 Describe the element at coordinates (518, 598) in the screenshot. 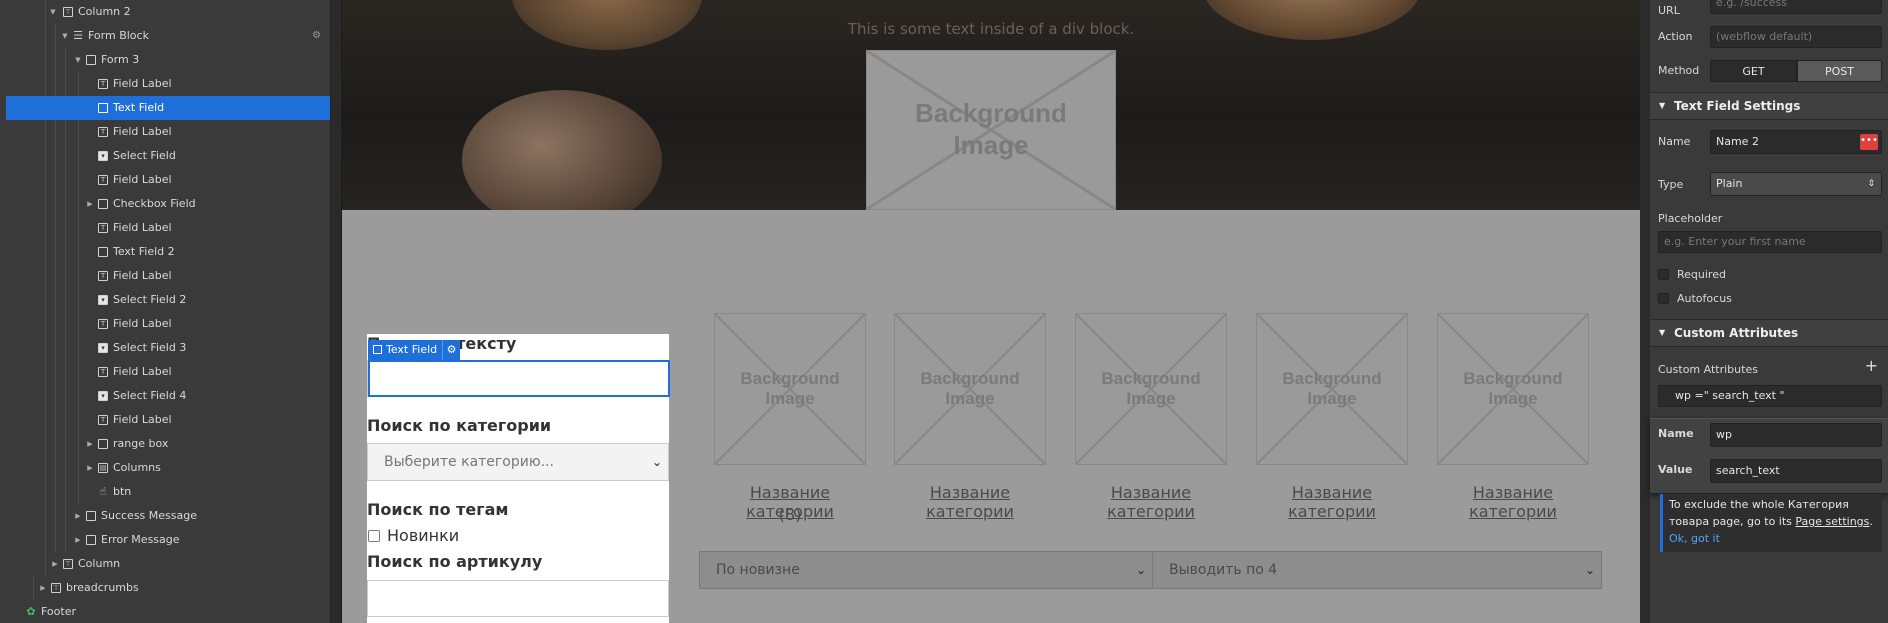

I see `article-input` at that location.